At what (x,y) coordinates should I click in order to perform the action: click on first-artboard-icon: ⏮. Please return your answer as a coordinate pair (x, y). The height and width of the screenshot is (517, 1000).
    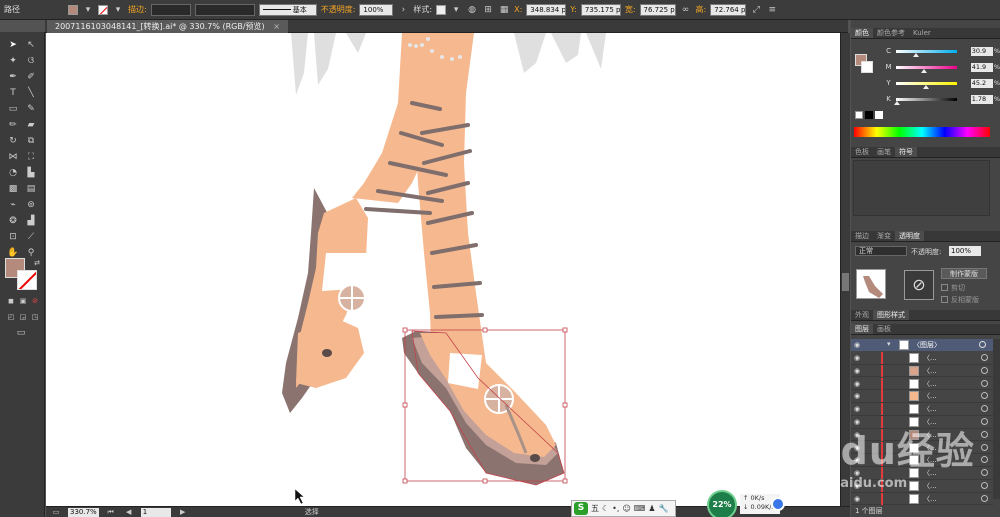
    Looking at the image, I should click on (111, 511).